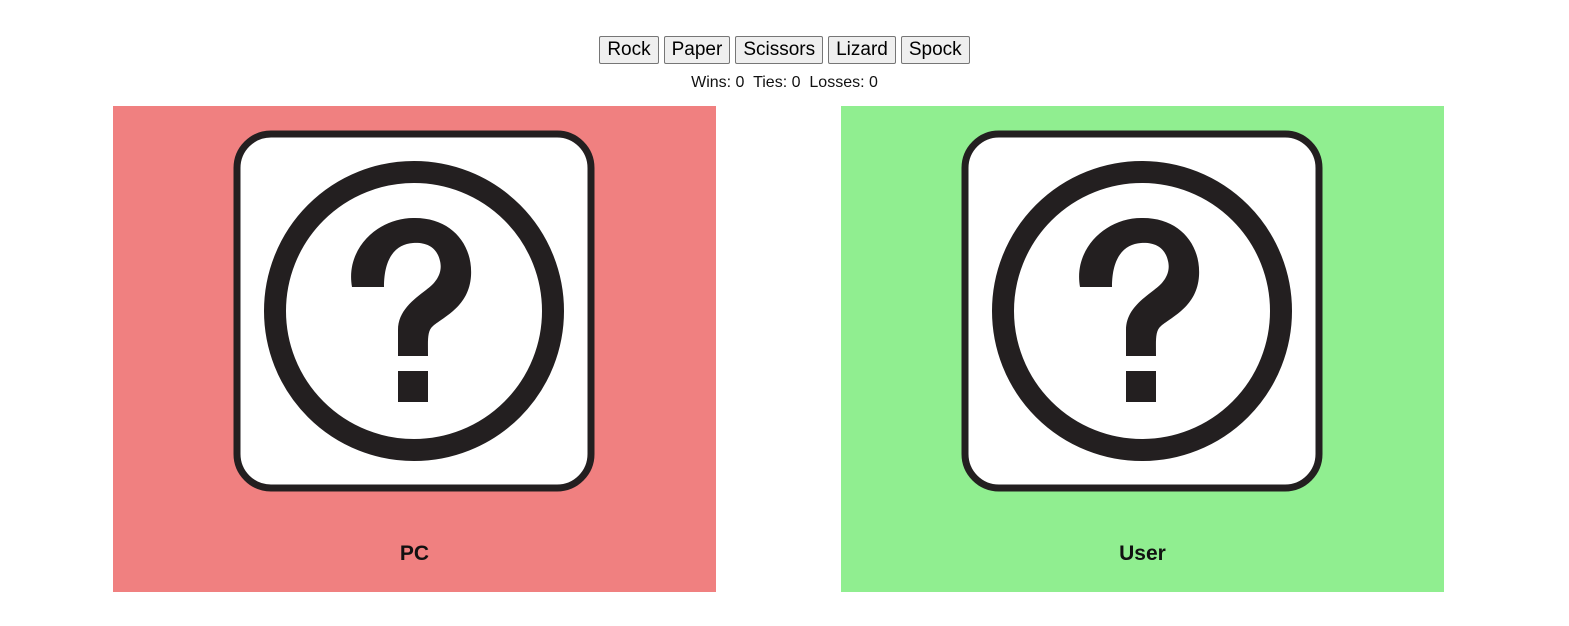 The width and height of the screenshot is (1569, 626). I want to click on ties-label: Ties:, so click(770, 82).